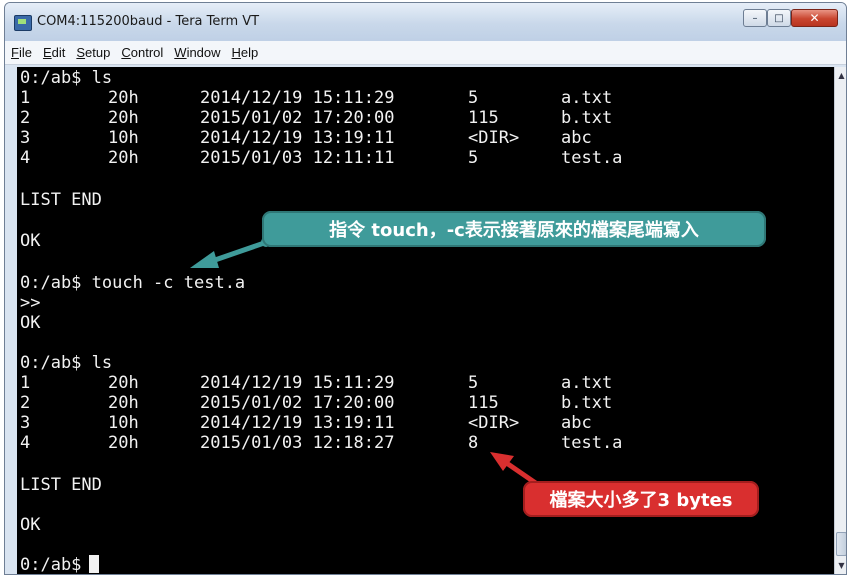  What do you see at coordinates (641, 499) in the screenshot?
I see `size-annotation: 檔案大小多了3 bytes` at bounding box center [641, 499].